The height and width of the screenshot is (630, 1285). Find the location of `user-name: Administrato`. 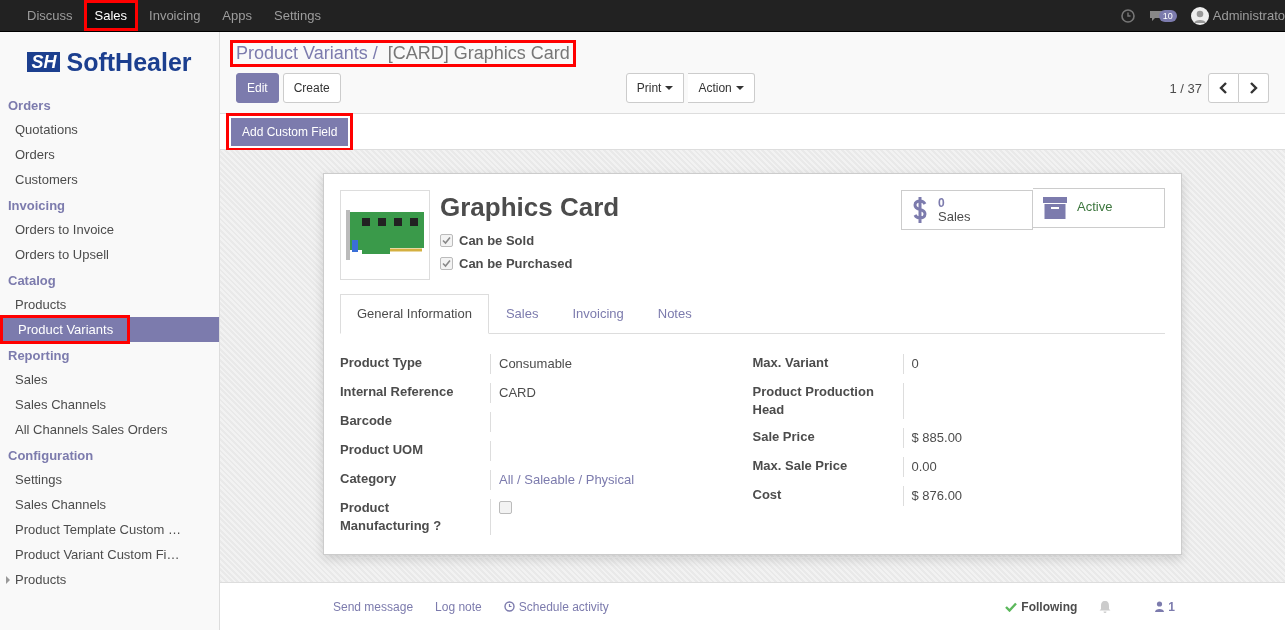

user-name: Administrato is located at coordinates (1248, 15).